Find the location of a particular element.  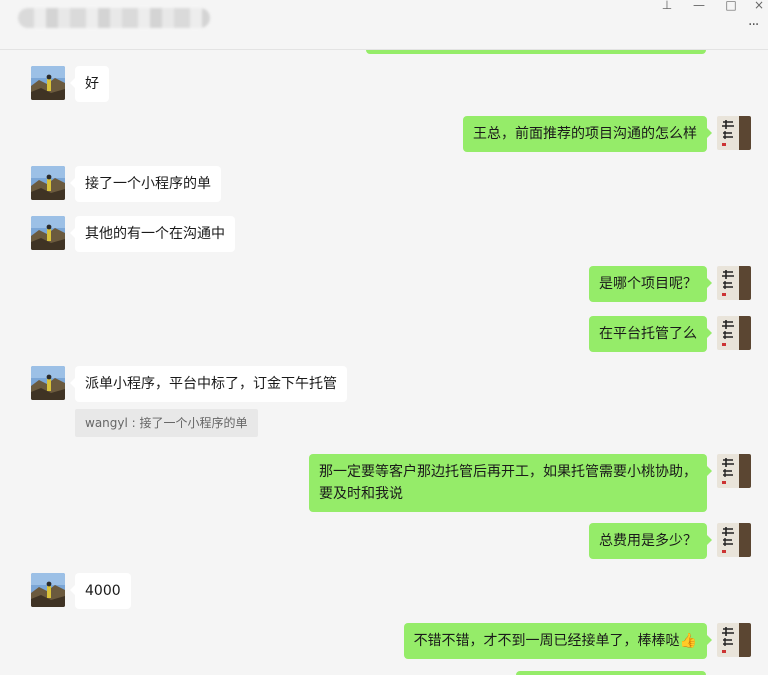

minimize-icon: — is located at coordinates (699, 6).